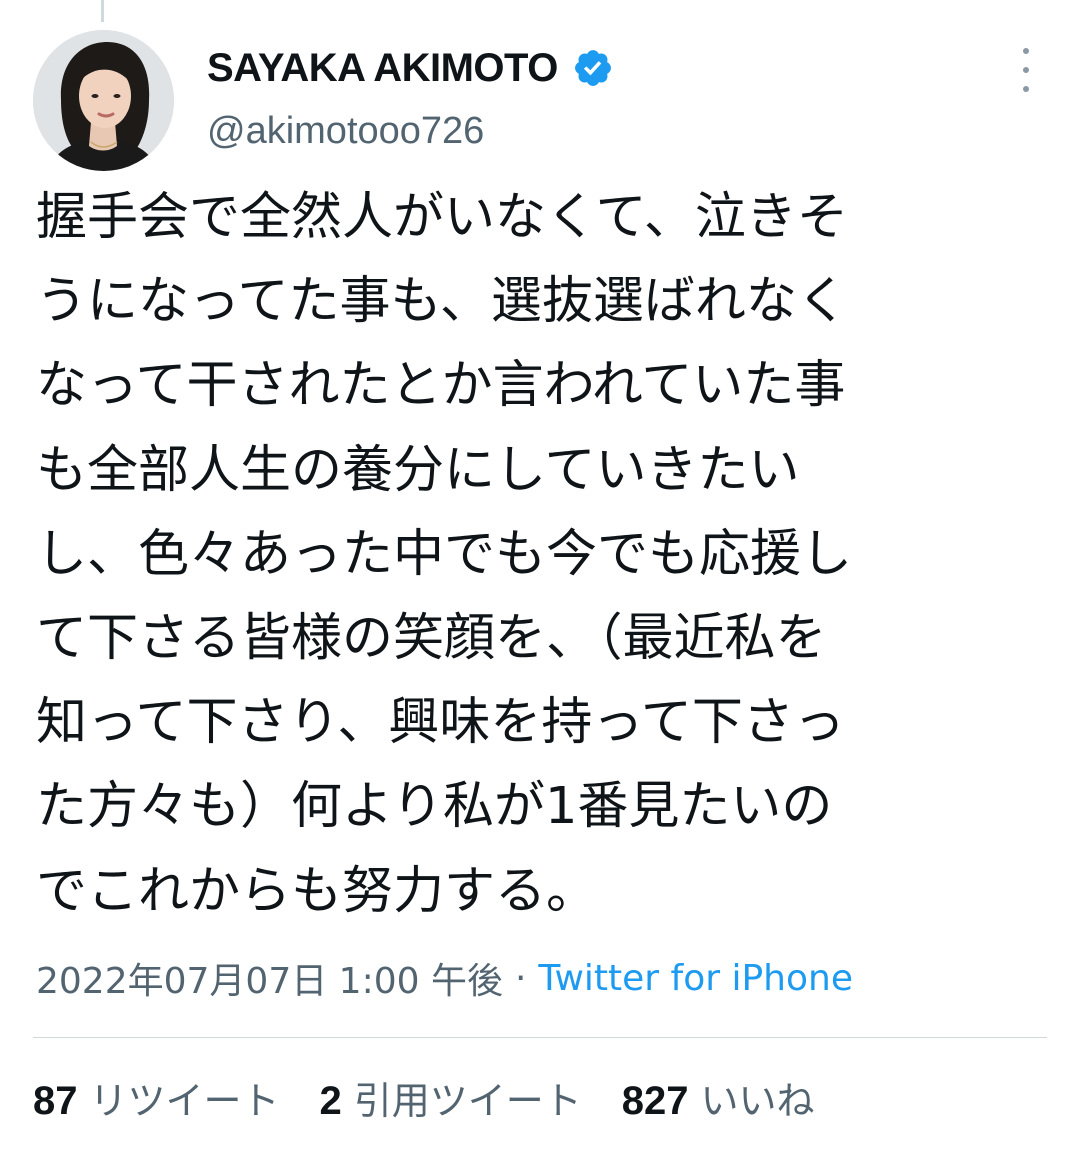  What do you see at coordinates (434, 807) in the screenshot?
I see `tweet-text-line: た方々も）何より私が1番見たいの` at bounding box center [434, 807].